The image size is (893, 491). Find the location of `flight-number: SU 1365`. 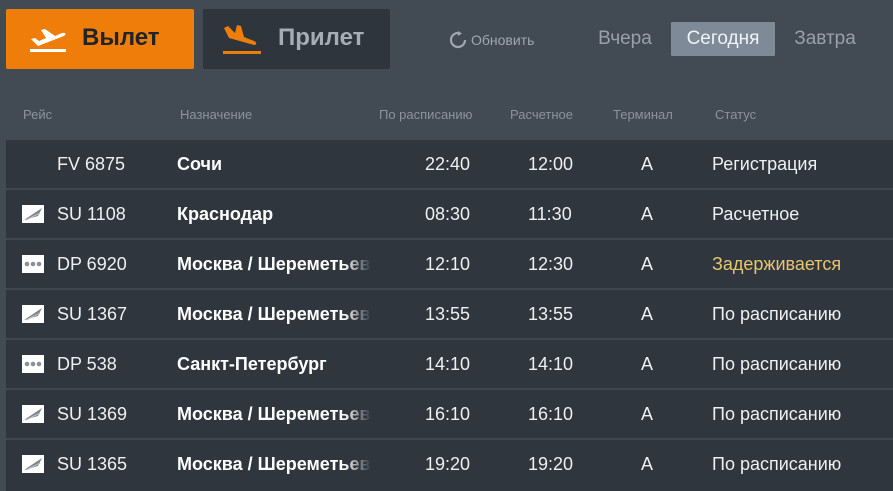

flight-number: SU 1365 is located at coordinates (92, 464).